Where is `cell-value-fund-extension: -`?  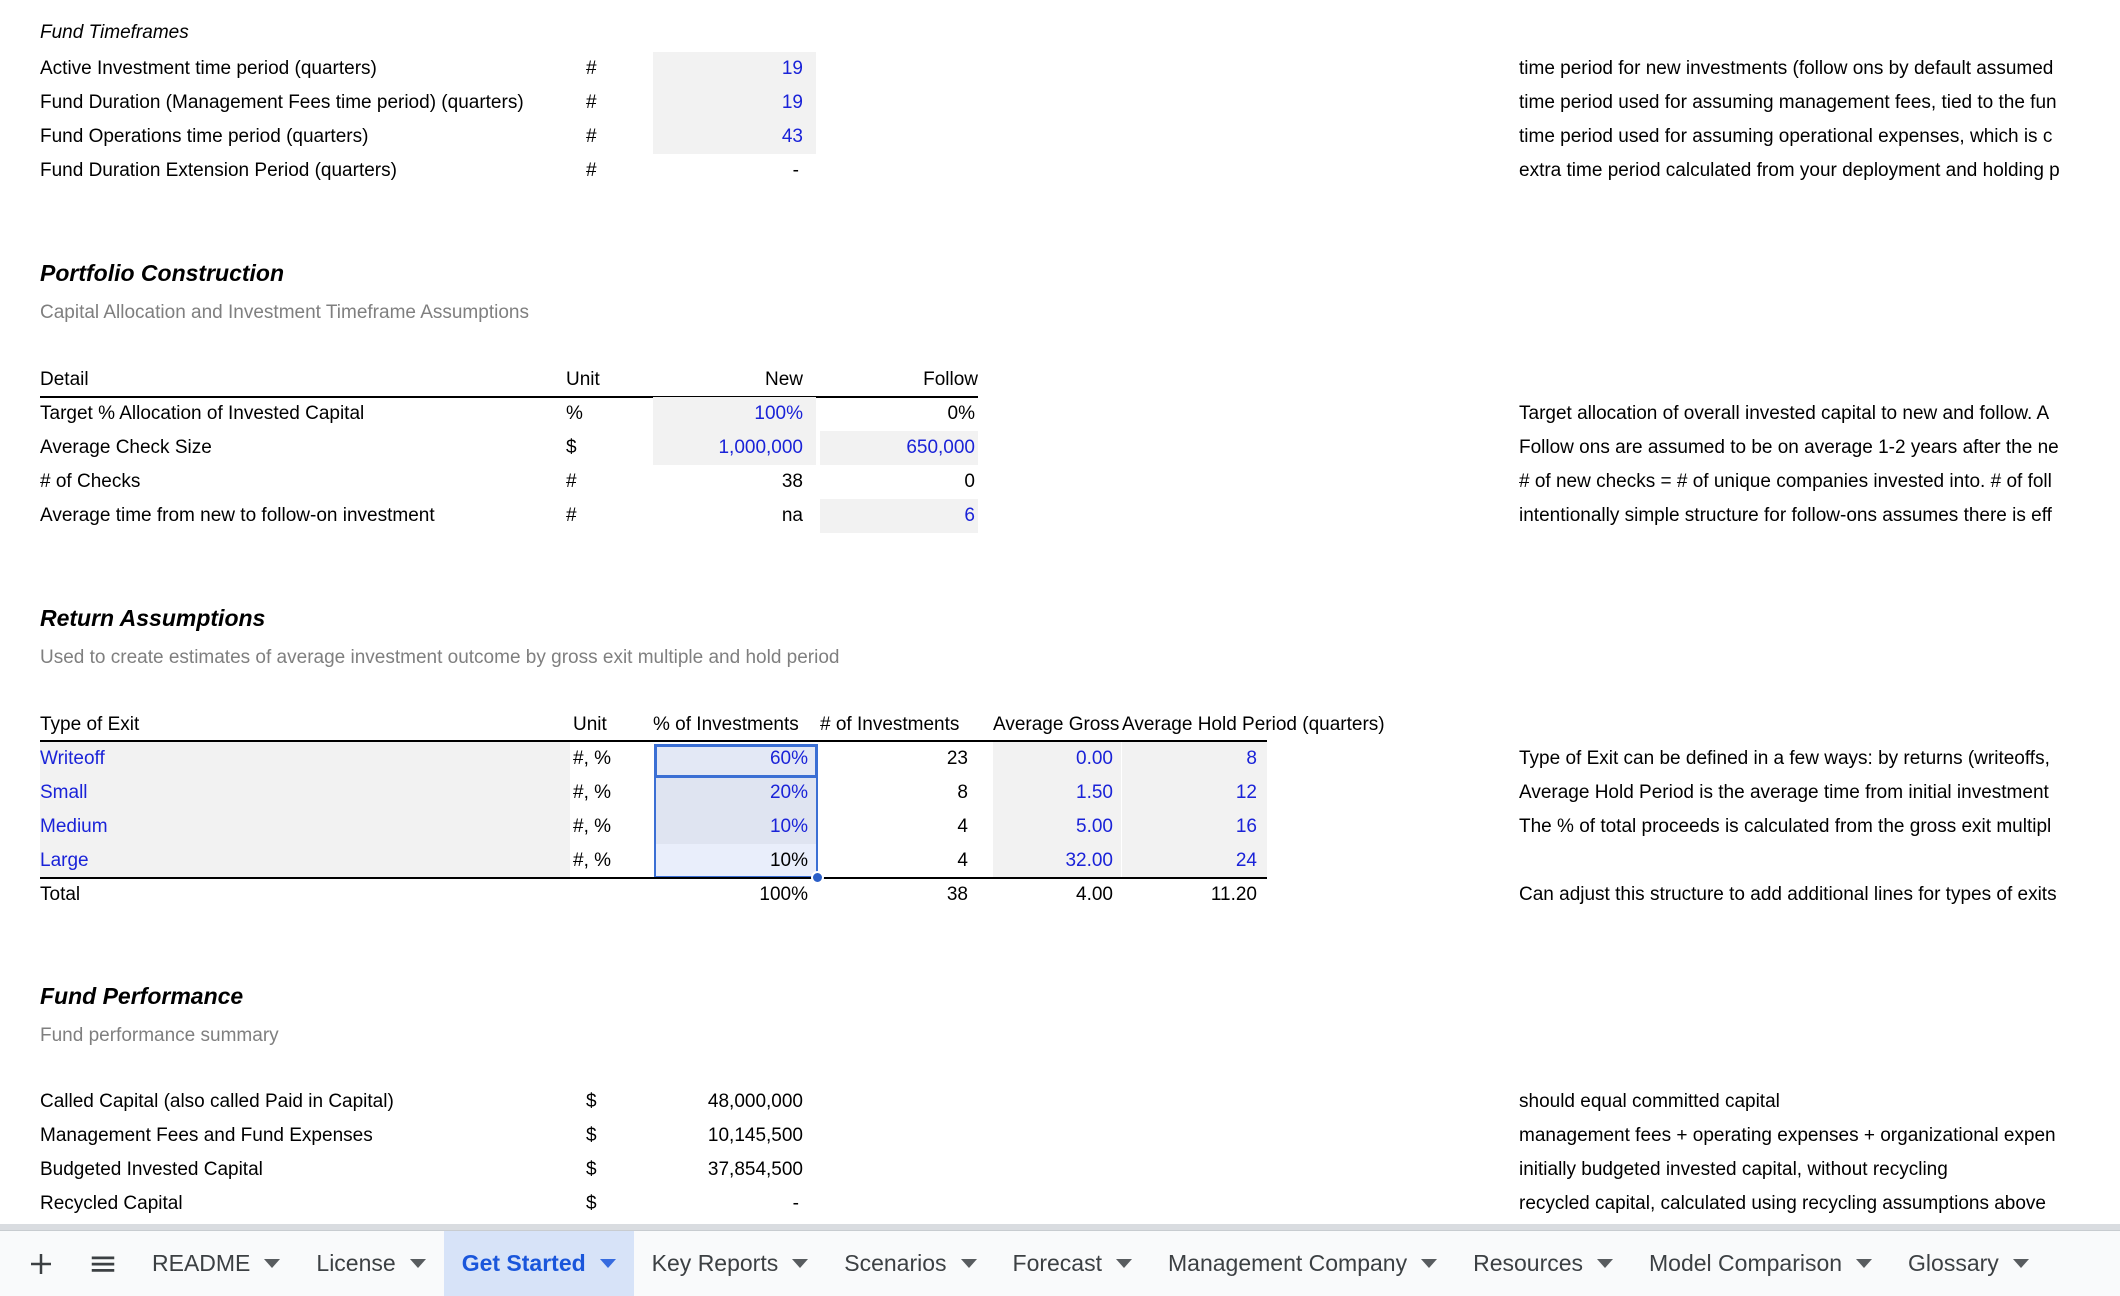 cell-value-fund-extension: - is located at coordinates (726, 171).